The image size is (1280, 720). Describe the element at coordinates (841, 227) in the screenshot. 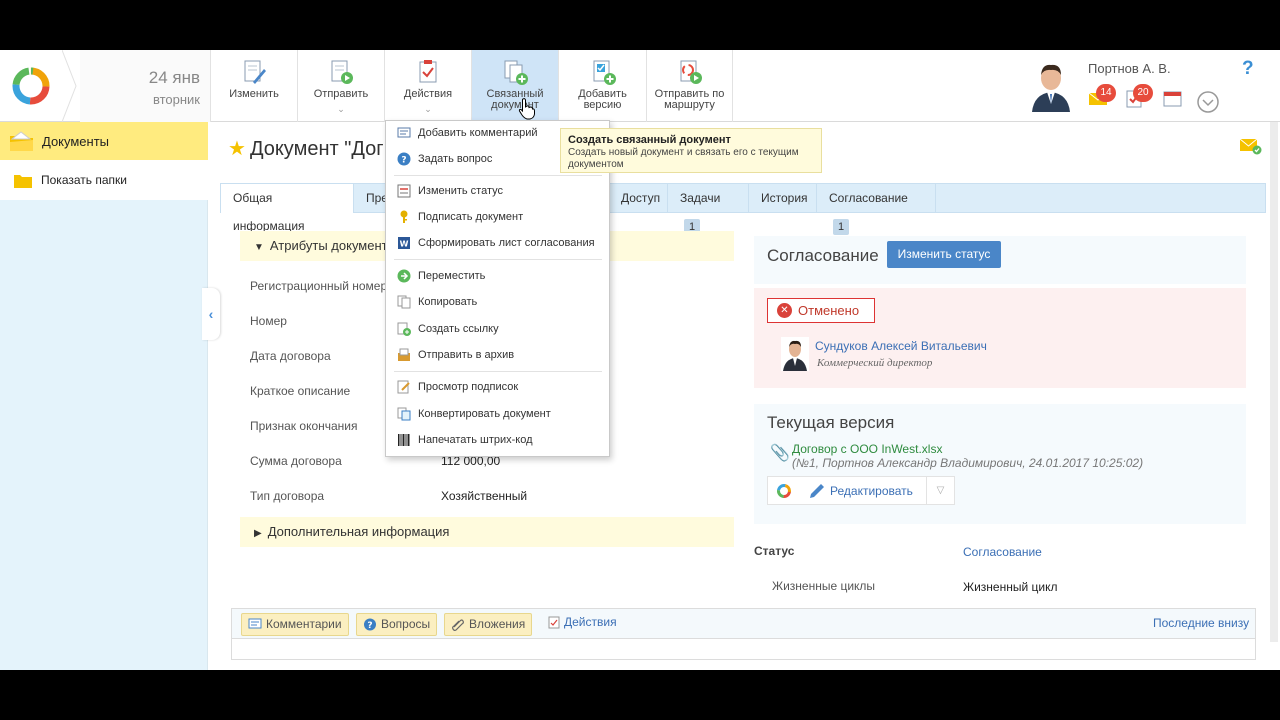

I see `tab-approval-count: 1` at that location.